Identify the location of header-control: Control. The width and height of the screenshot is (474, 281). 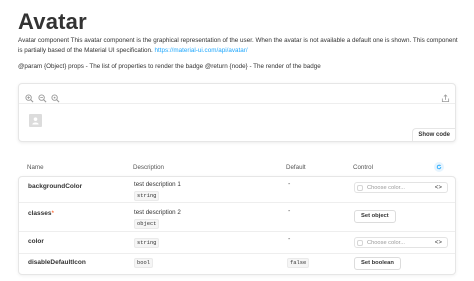
(363, 167).